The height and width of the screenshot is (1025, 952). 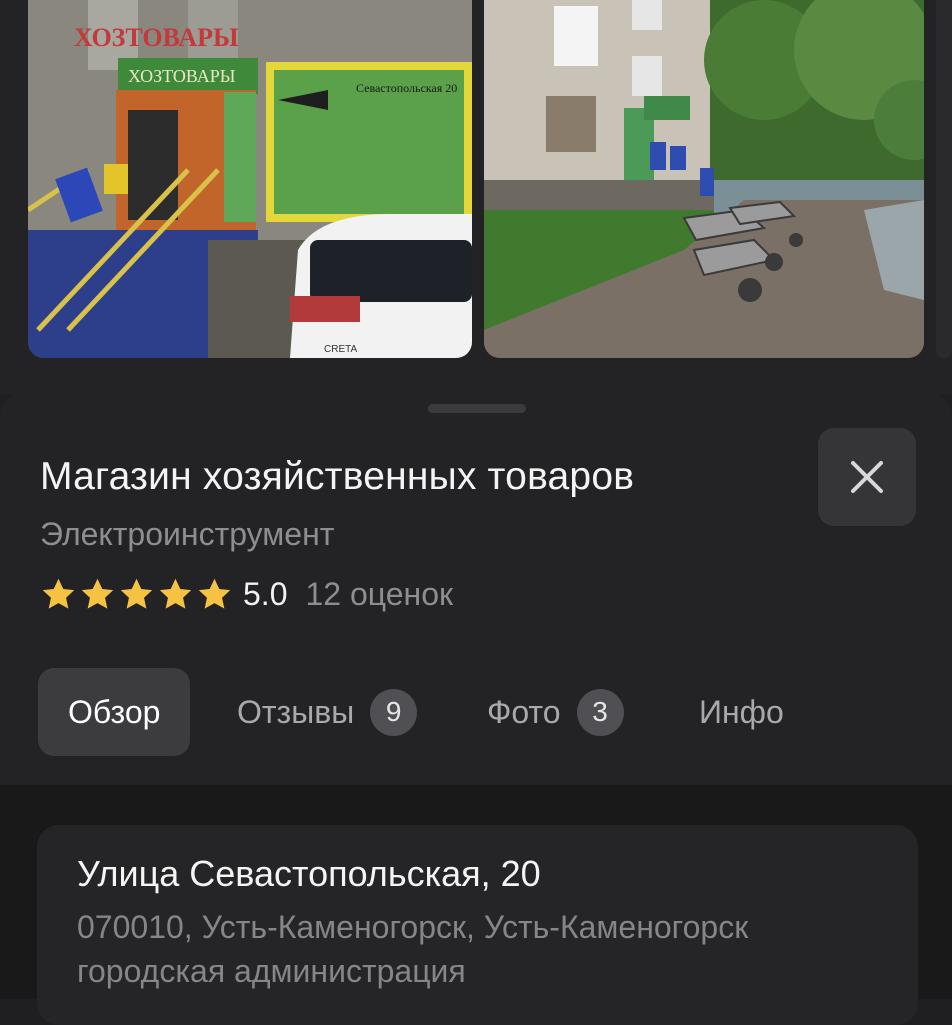 I want to click on svg-text: CRETA, so click(x=340, y=349).